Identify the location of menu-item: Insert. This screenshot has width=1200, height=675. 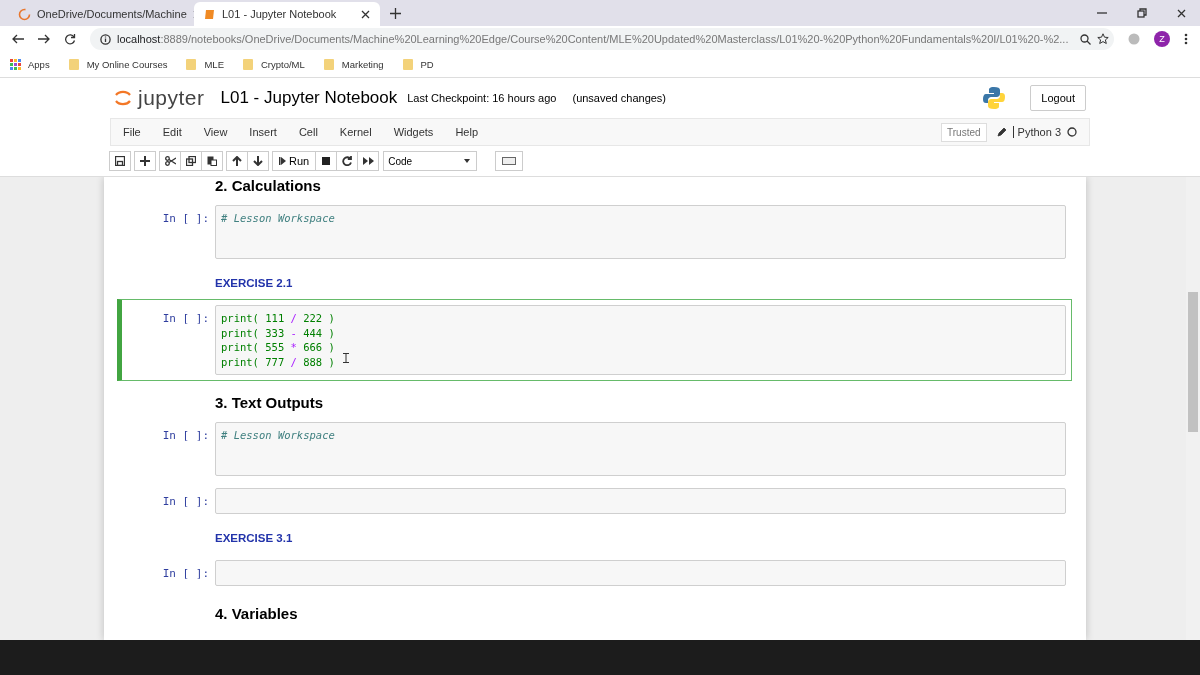
(270, 132).